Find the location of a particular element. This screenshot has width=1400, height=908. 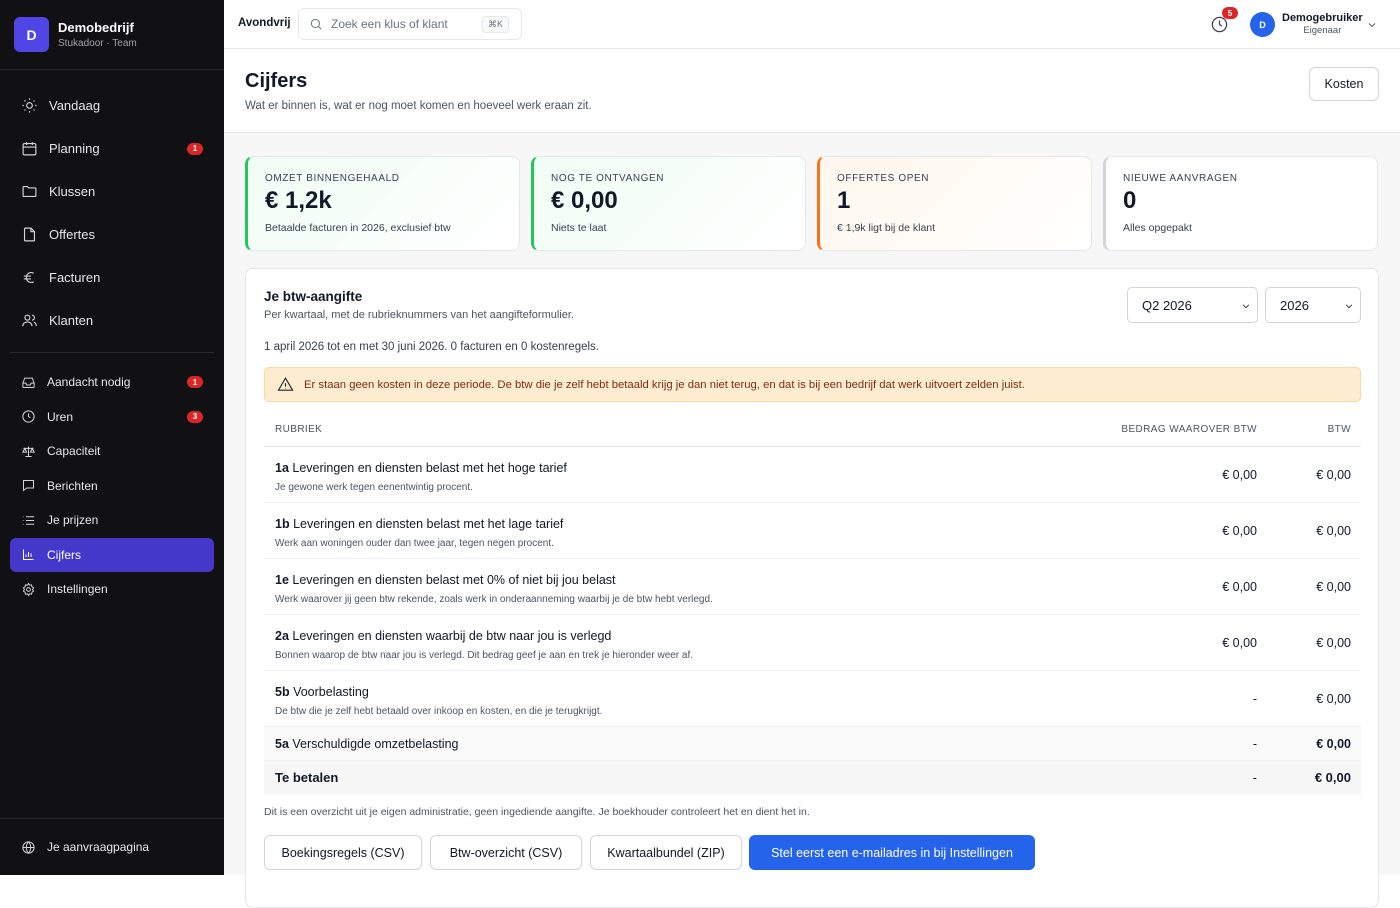

nav-item-aandacht-nodig: Aandacht nodig 1 is located at coordinates (112, 382).